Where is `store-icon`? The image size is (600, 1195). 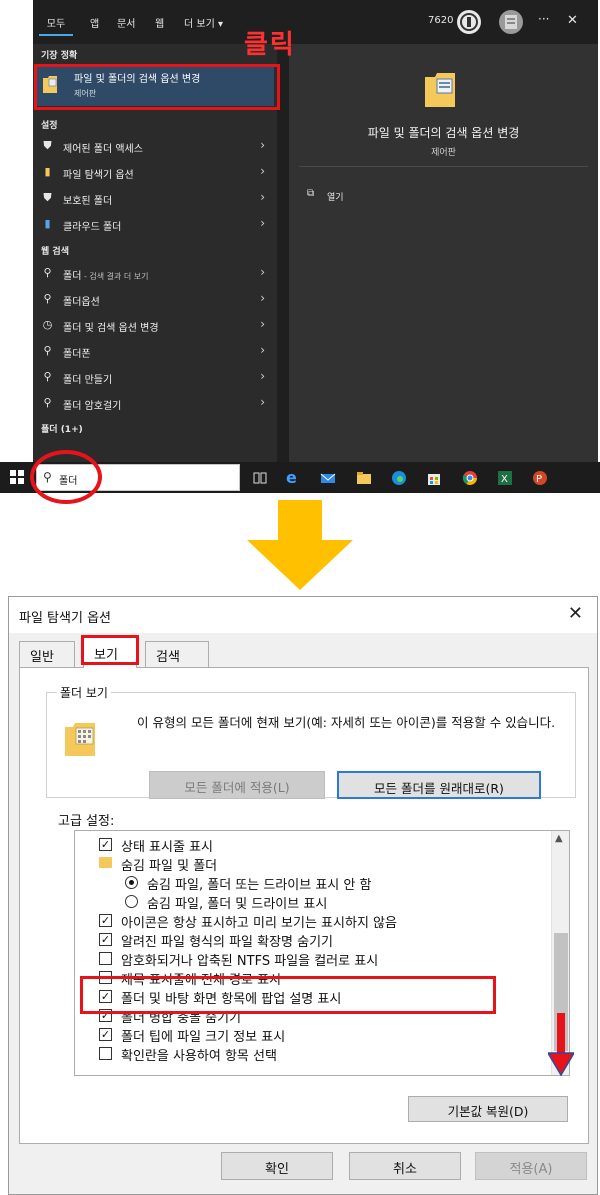
store-icon is located at coordinates (434, 478).